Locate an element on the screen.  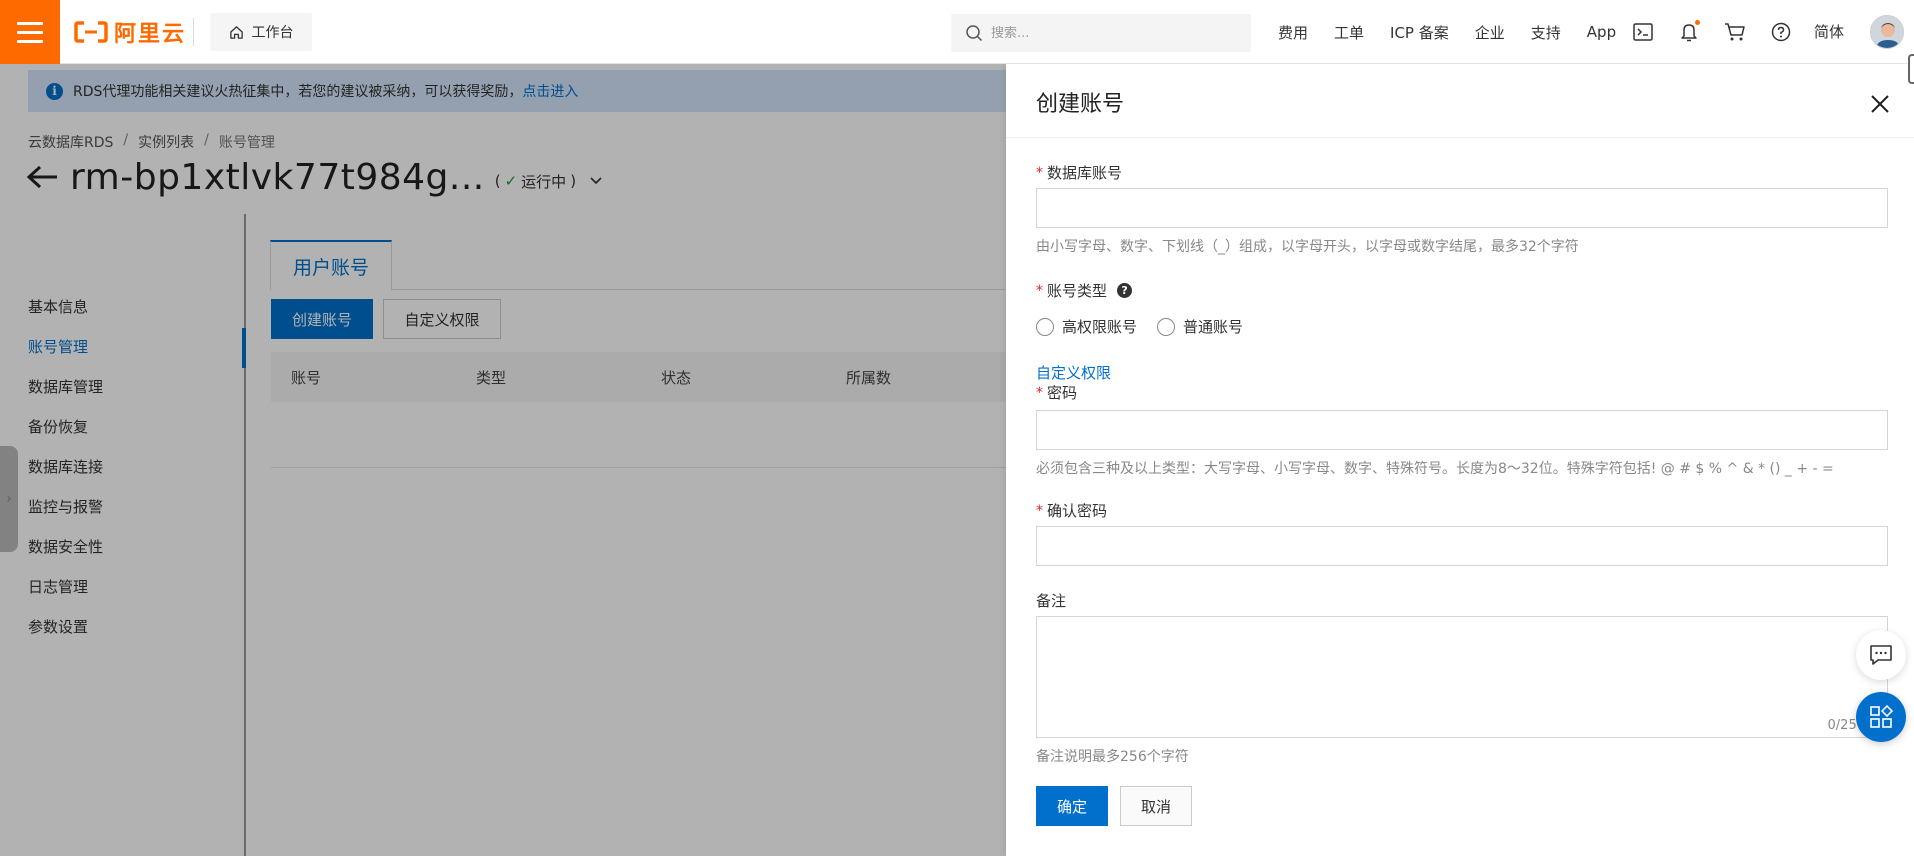
question-icon: ? is located at coordinates (1125, 290).